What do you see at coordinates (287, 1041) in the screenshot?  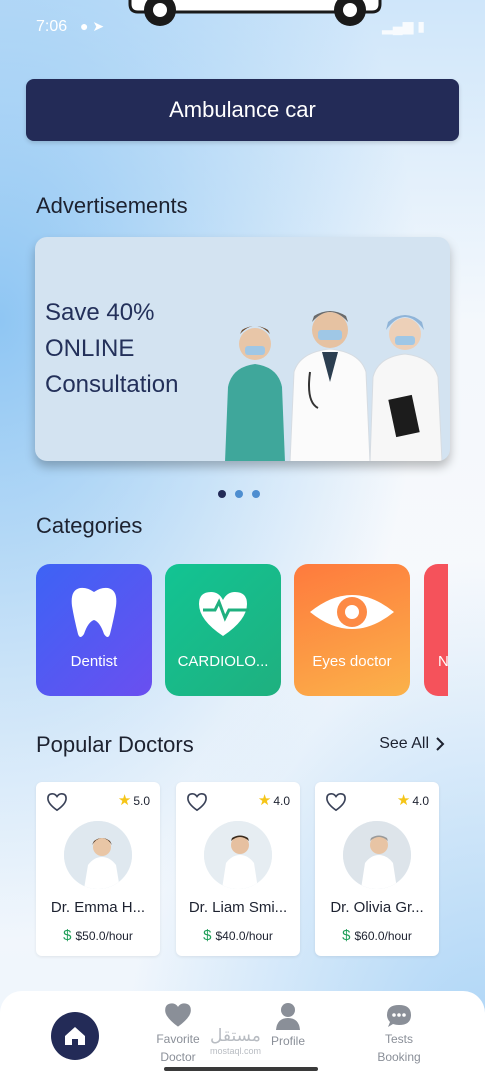 I see `nav-label: Profile` at bounding box center [287, 1041].